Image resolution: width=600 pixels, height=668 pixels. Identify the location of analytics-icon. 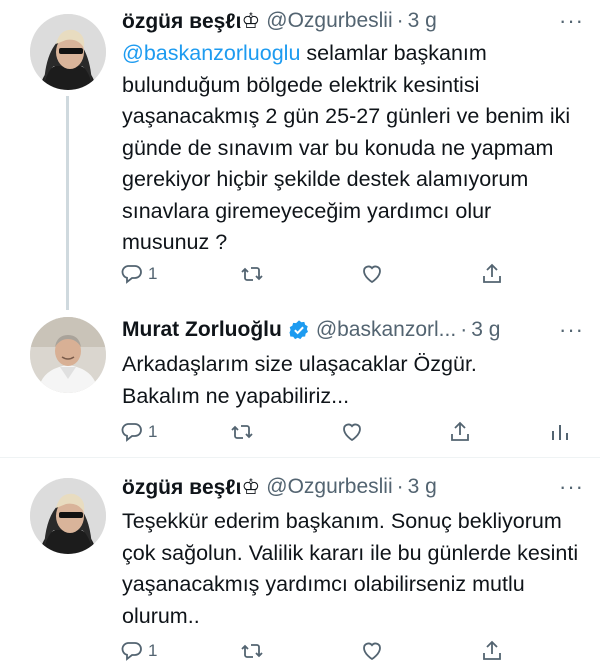
(560, 432).